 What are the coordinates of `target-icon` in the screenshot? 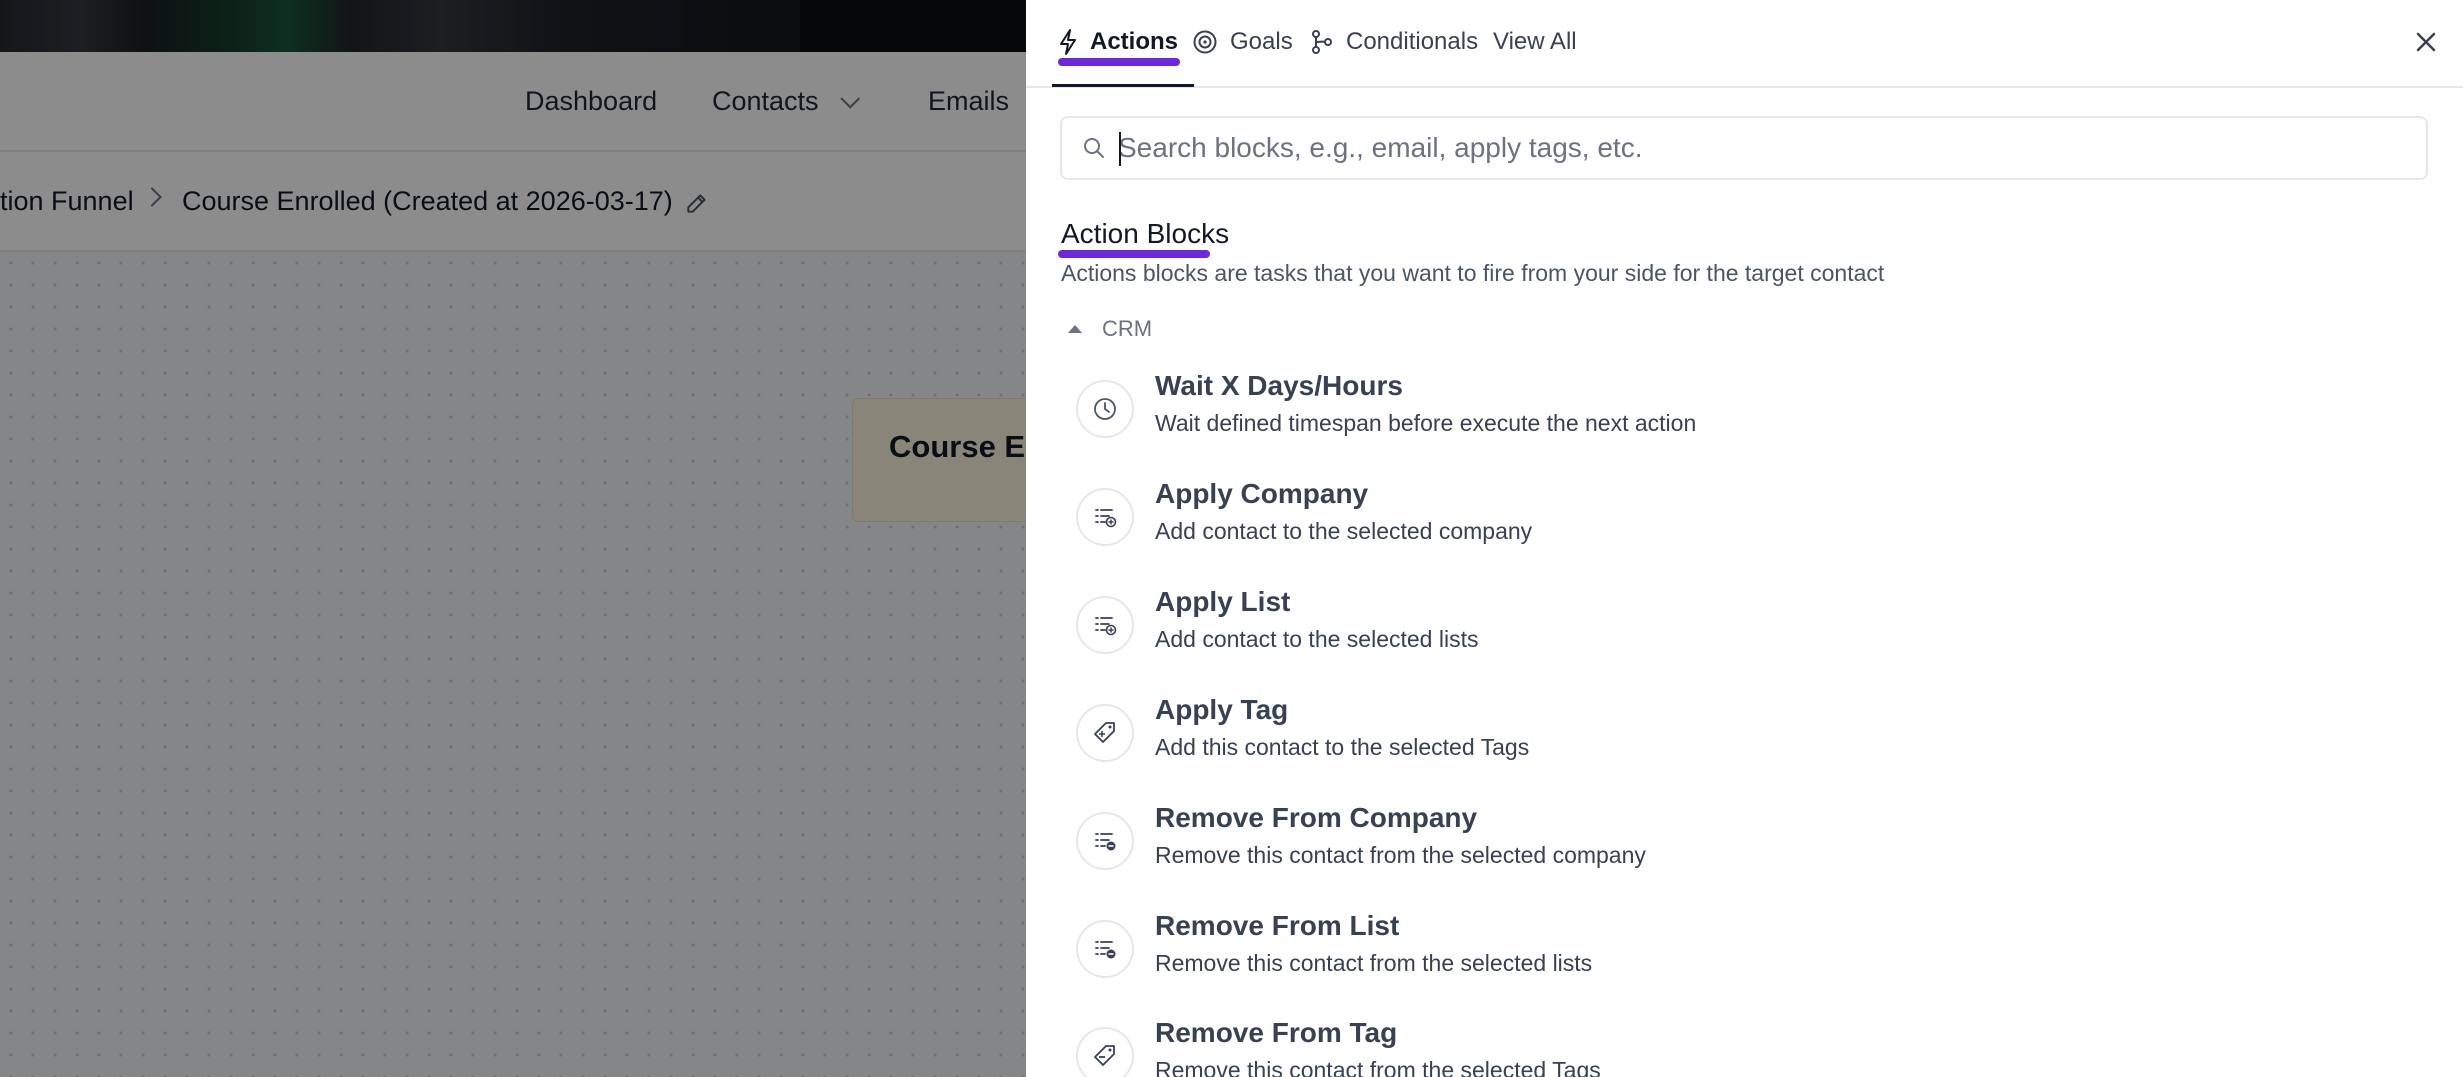 It's located at (1205, 42).